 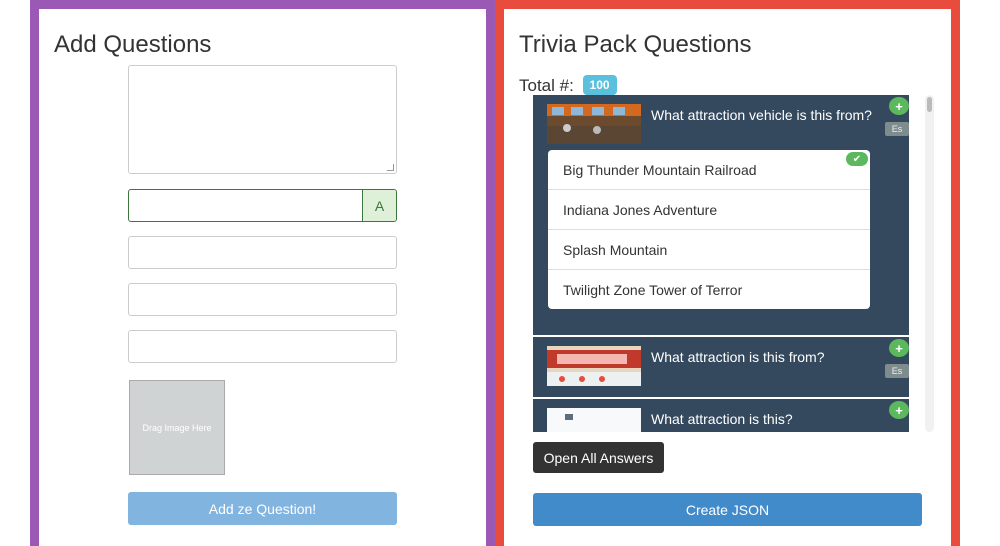 What do you see at coordinates (594, 366) in the screenshot?
I see `question-2-thumbnail` at bounding box center [594, 366].